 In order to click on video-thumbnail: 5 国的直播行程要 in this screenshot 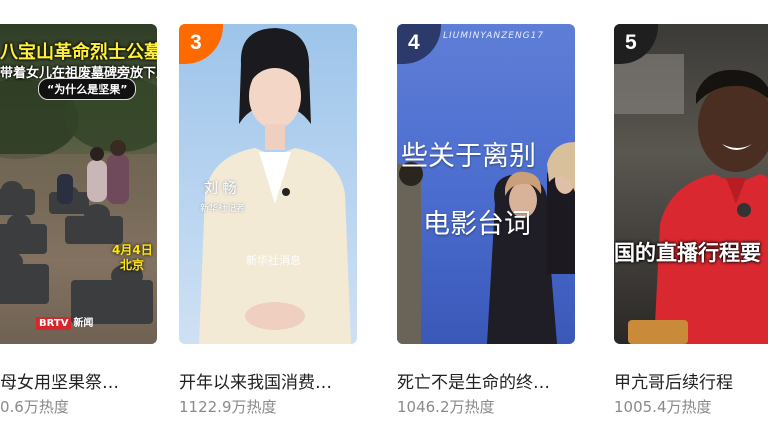, I will do `click(691, 184)`.